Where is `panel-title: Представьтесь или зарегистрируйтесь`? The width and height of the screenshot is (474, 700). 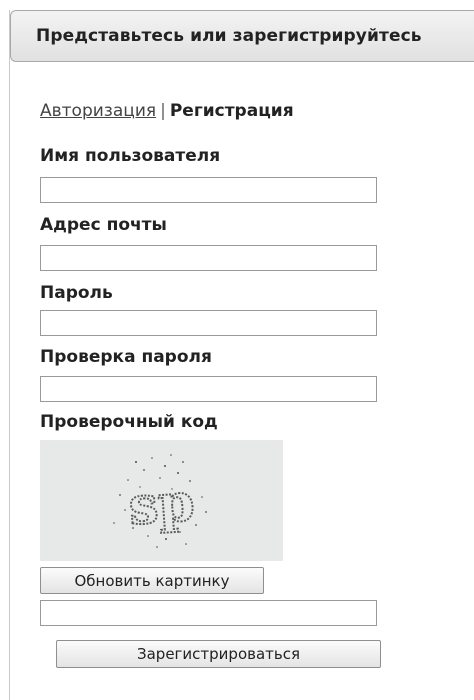
panel-title: Представьтесь или зарегистрируйтесь is located at coordinates (229, 36).